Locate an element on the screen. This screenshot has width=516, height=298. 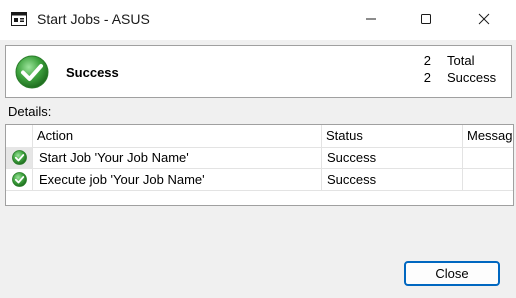
minimize-button is located at coordinates (371, 20).